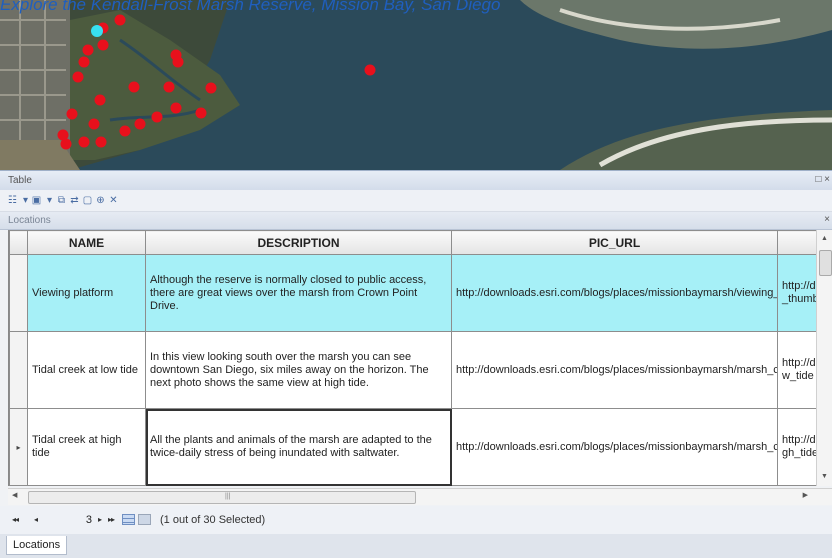  I want to click on switch-selection-icon: ⇄, so click(74, 200).